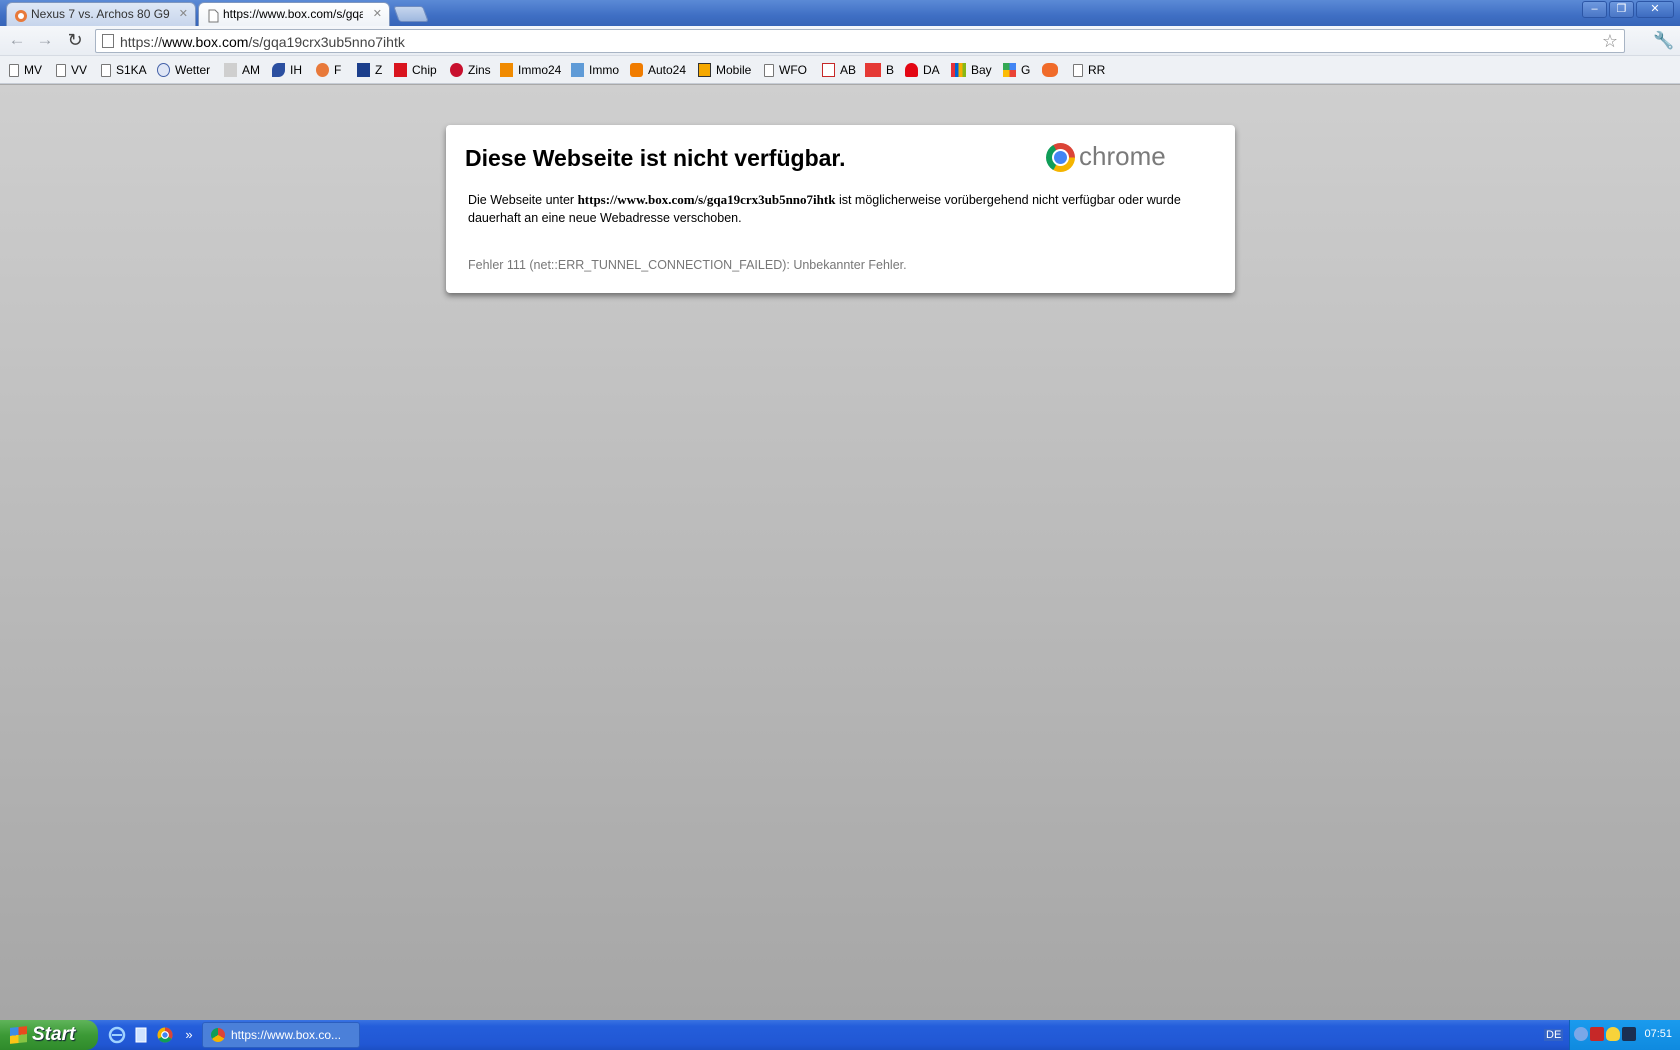 Image resolution: width=1680 pixels, height=1050 pixels. I want to click on clock-sync-icon, so click(1581, 1034).